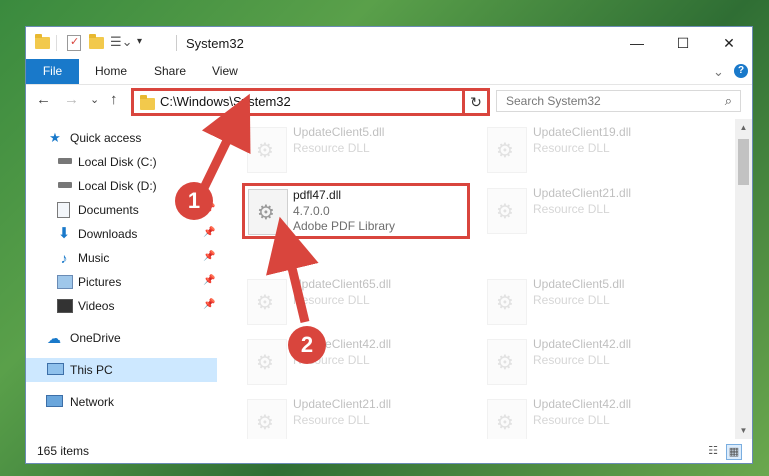  What do you see at coordinates (618, 101) in the screenshot?
I see `search-input: Search System32 ⌕` at bounding box center [618, 101].